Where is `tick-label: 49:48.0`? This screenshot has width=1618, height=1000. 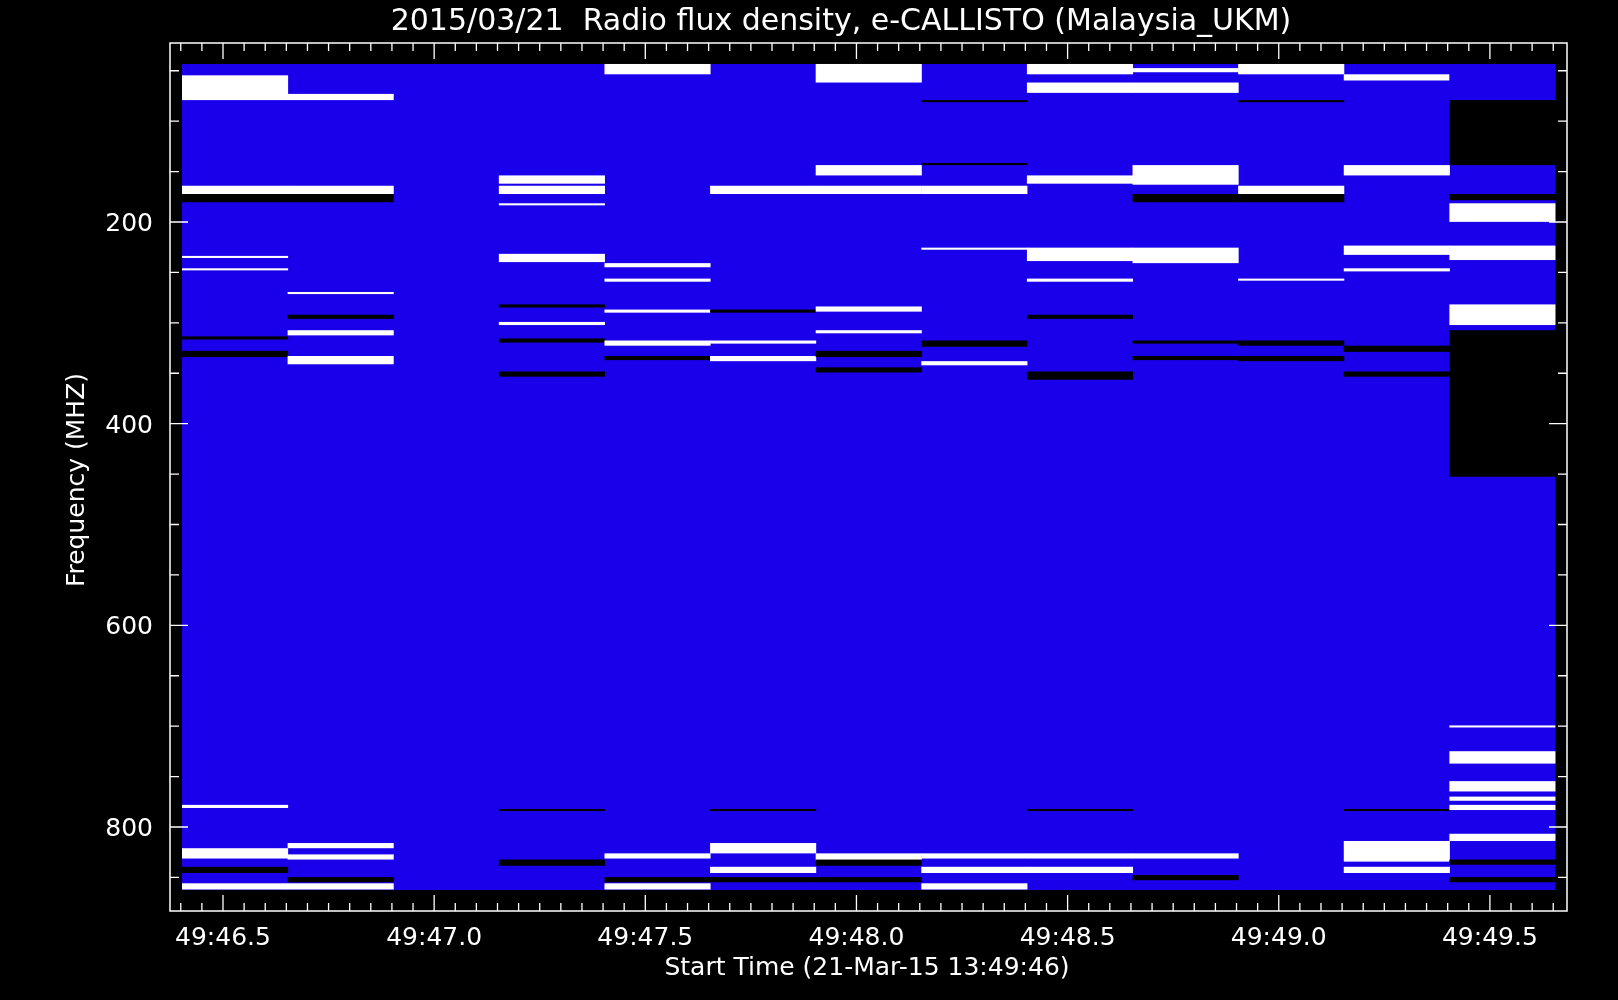
tick-label: 49:48.0 is located at coordinates (856, 936).